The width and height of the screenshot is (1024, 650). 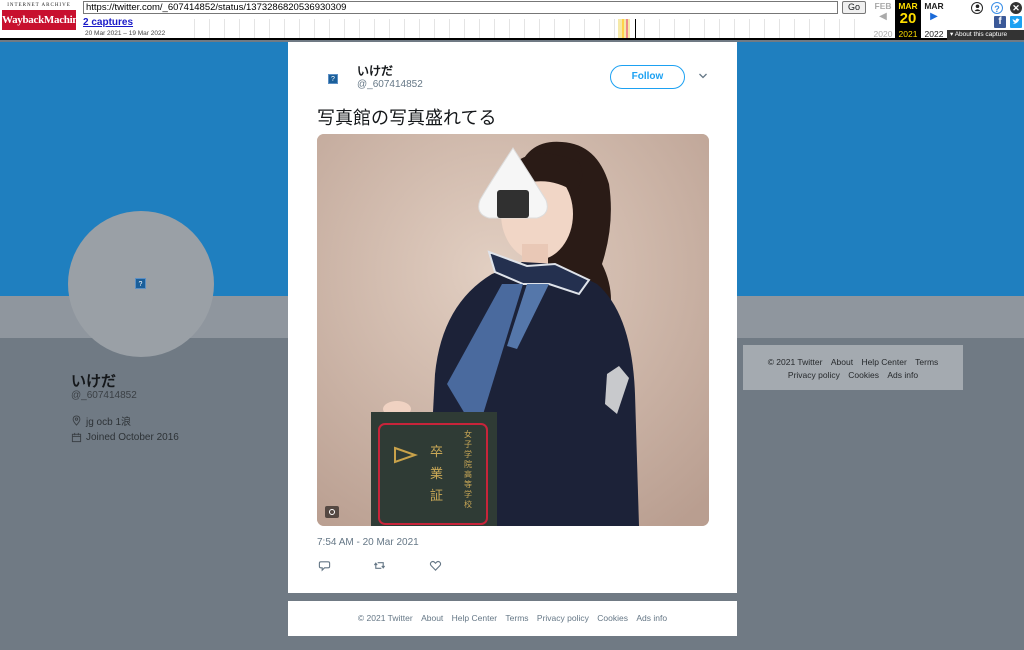 What do you see at coordinates (132, 437) in the screenshot?
I see `profile-joined-text: Joined October 2016` at bounding box center [132, 437].